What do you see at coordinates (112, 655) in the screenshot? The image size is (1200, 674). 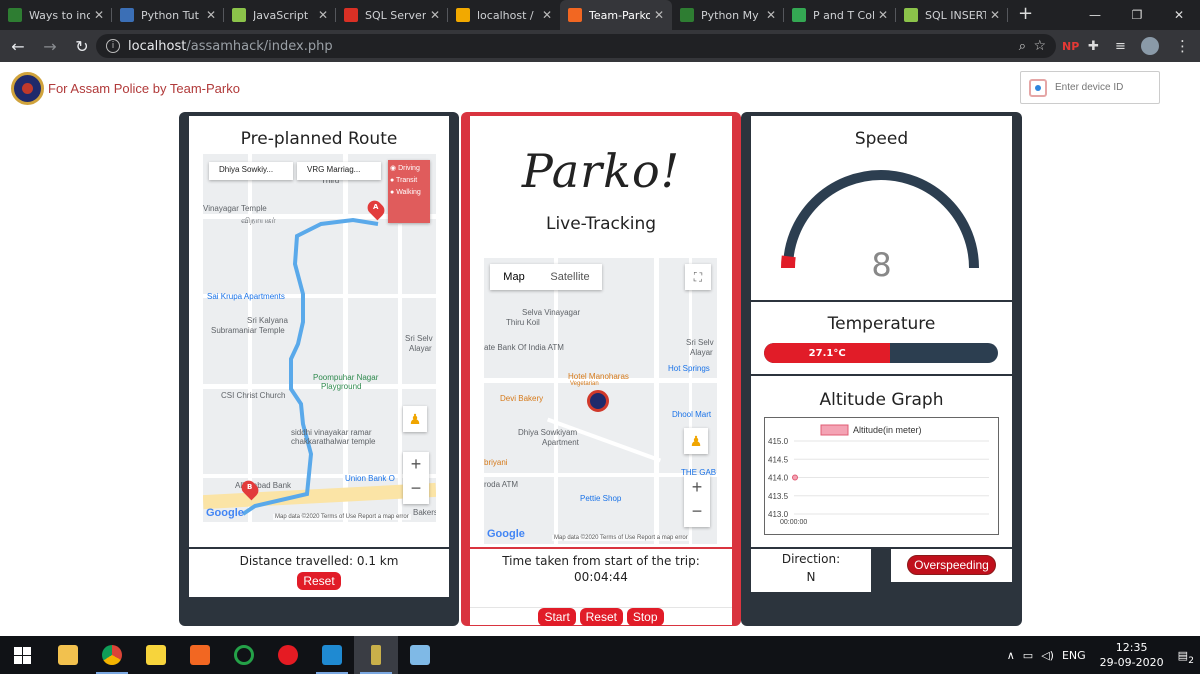 I see `chrome-icon` at bounding box center [112, 655].